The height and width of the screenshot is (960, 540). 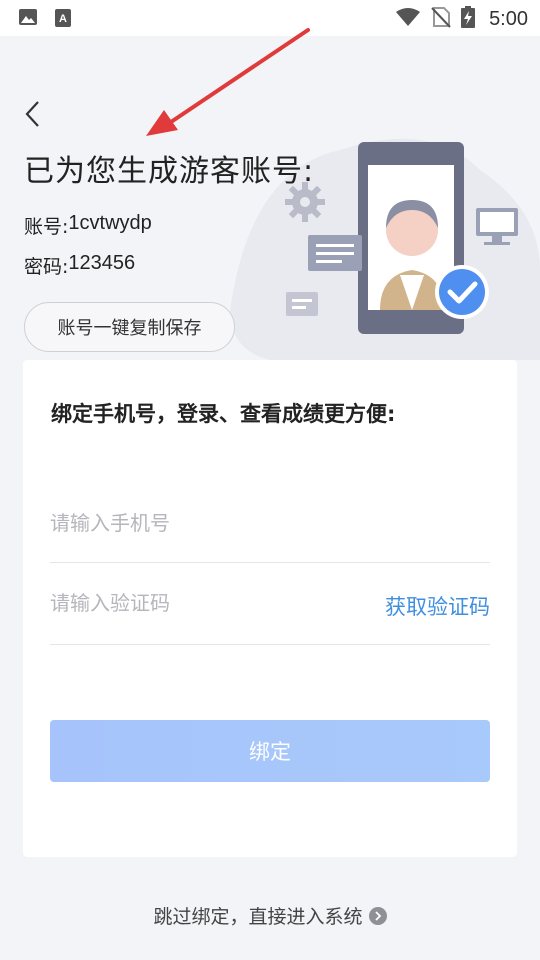 I want to click on page-title: 已为您生成游客账号:, so click(x=169, y=171).